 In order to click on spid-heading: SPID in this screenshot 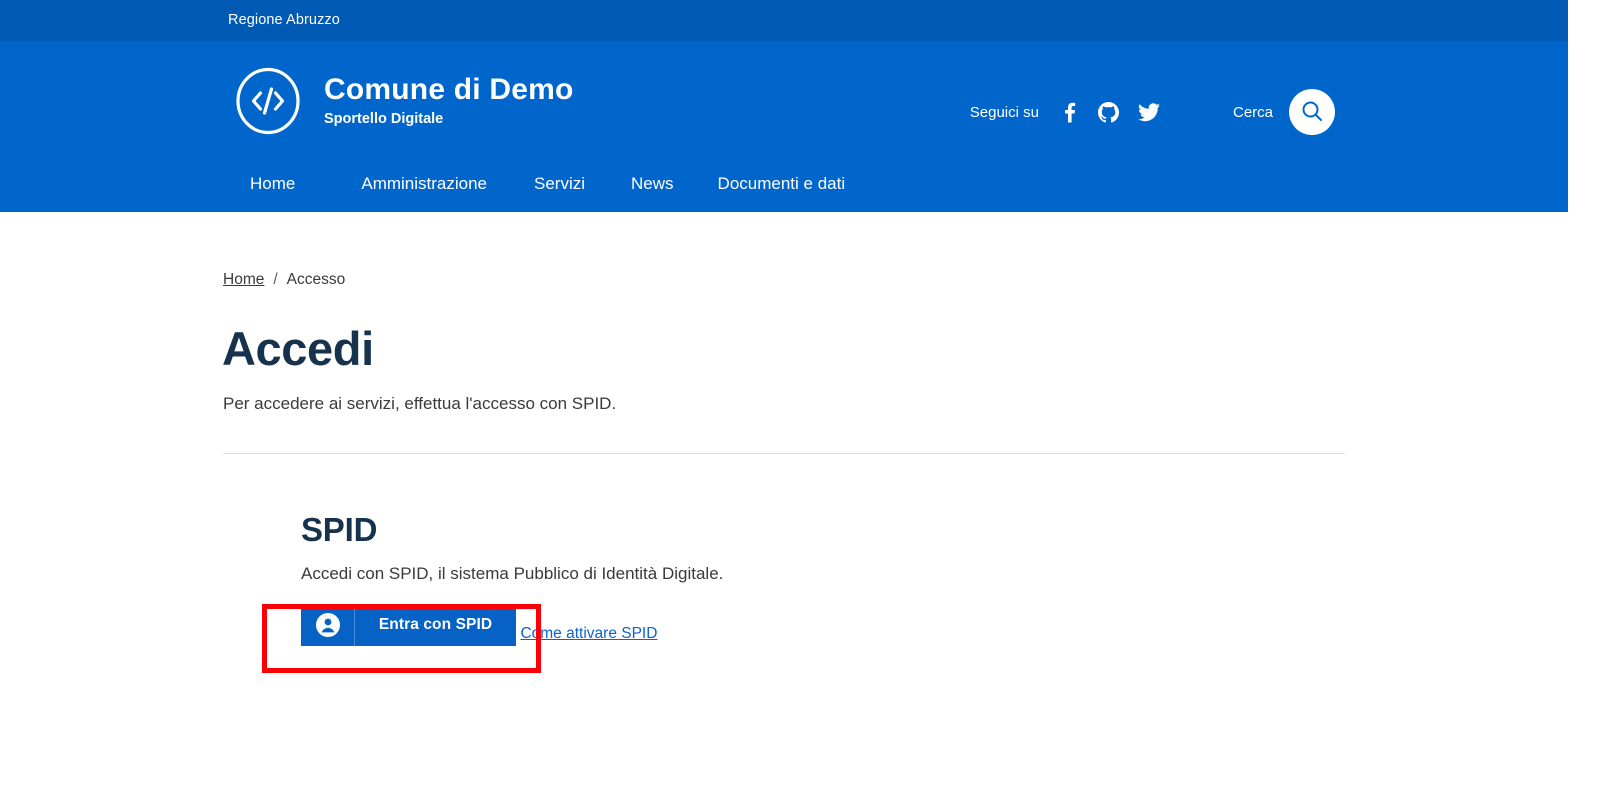, I will do `click(339, 529)`.